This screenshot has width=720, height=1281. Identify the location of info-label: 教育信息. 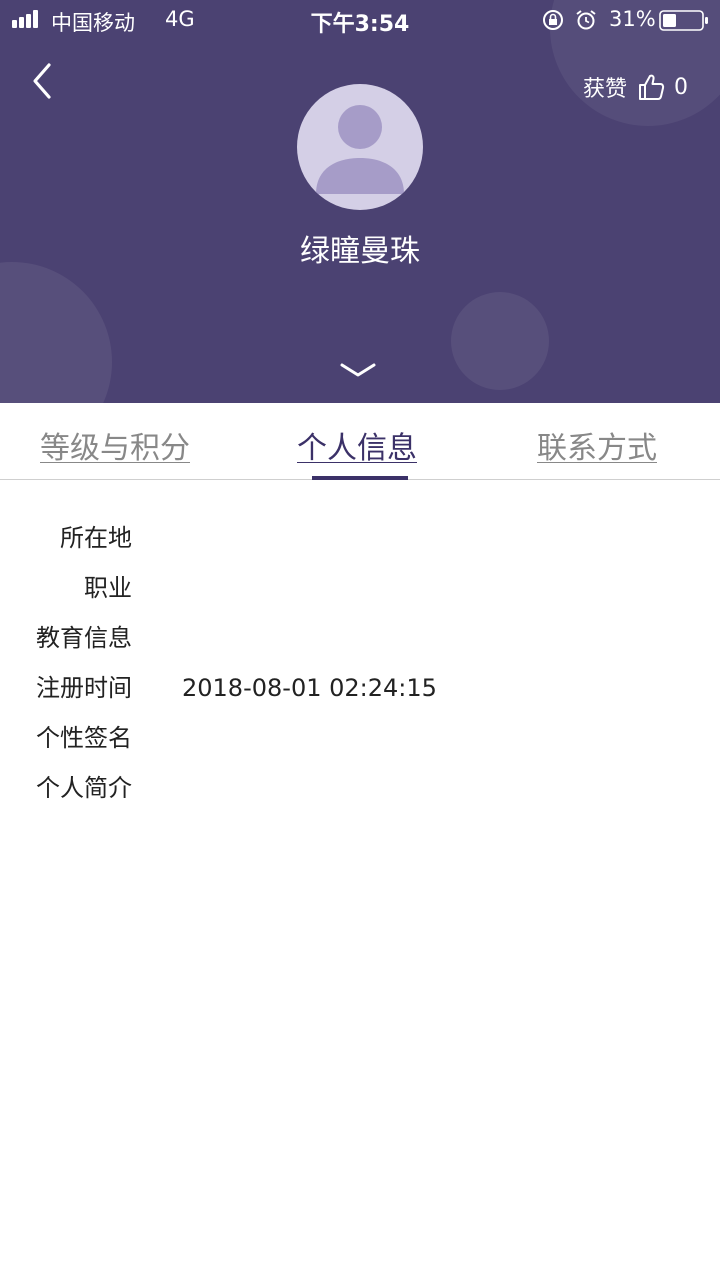
(84, 638).